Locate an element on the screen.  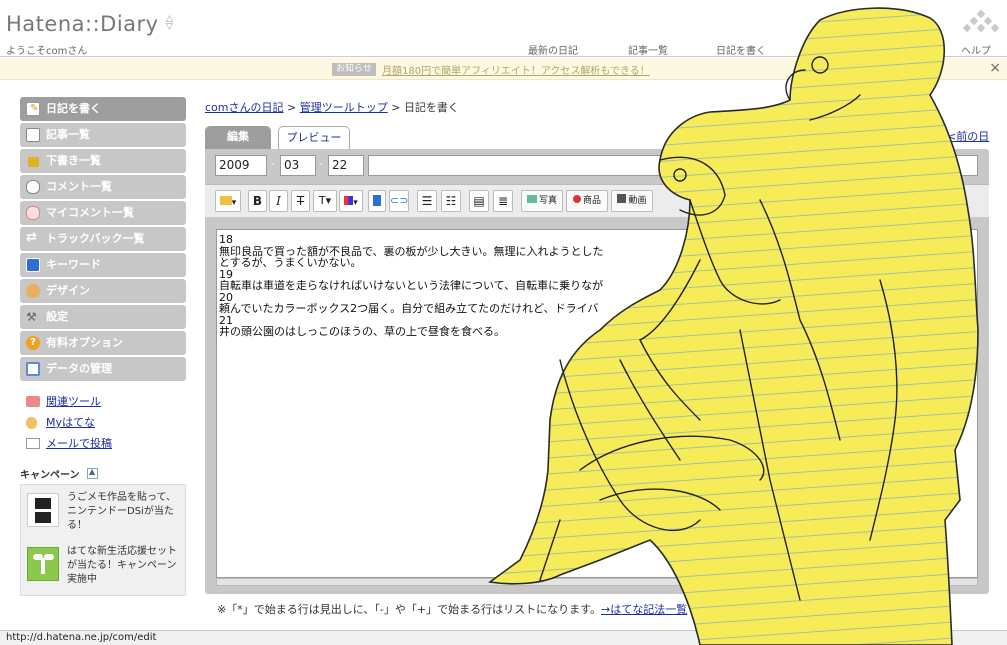
sidebar-item-keywords: キーワード is located at coordinates (103, 265).